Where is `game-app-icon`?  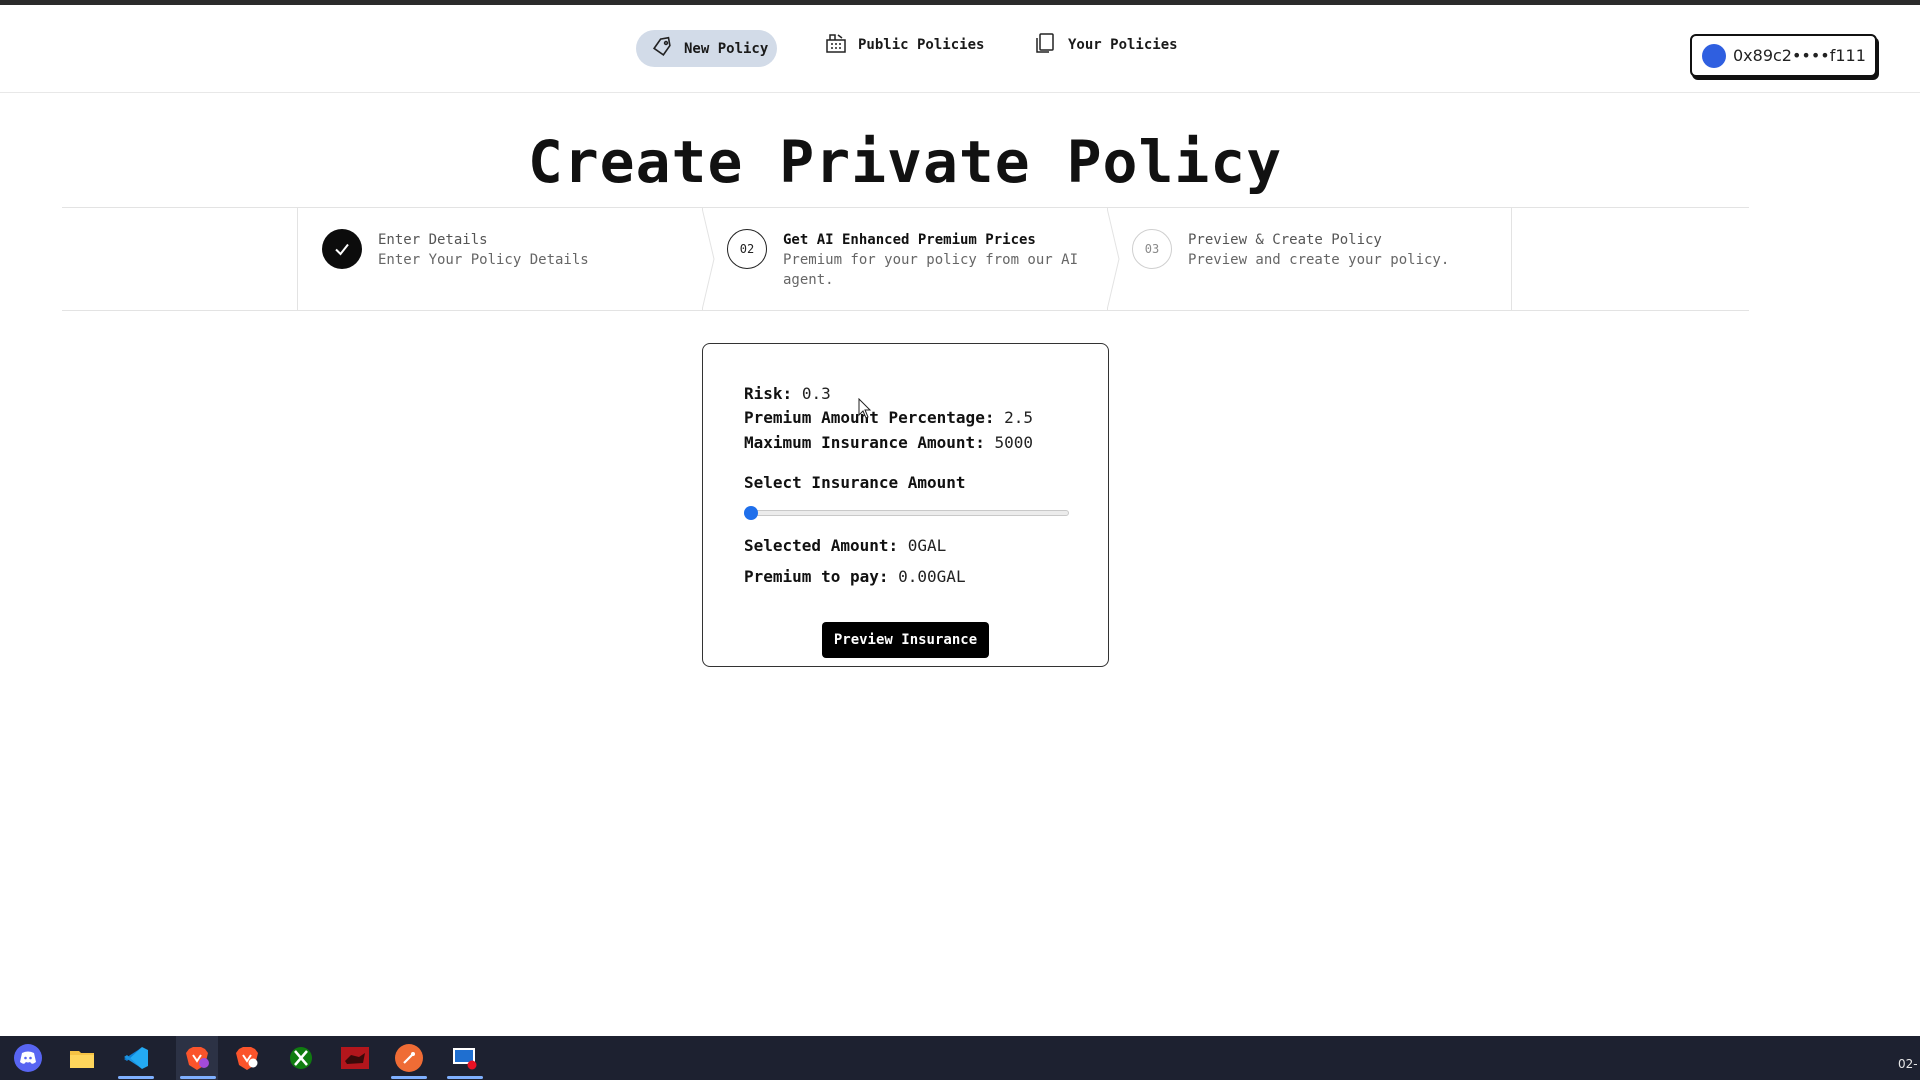 game-app-icon is located at coordinates (355, 1058).